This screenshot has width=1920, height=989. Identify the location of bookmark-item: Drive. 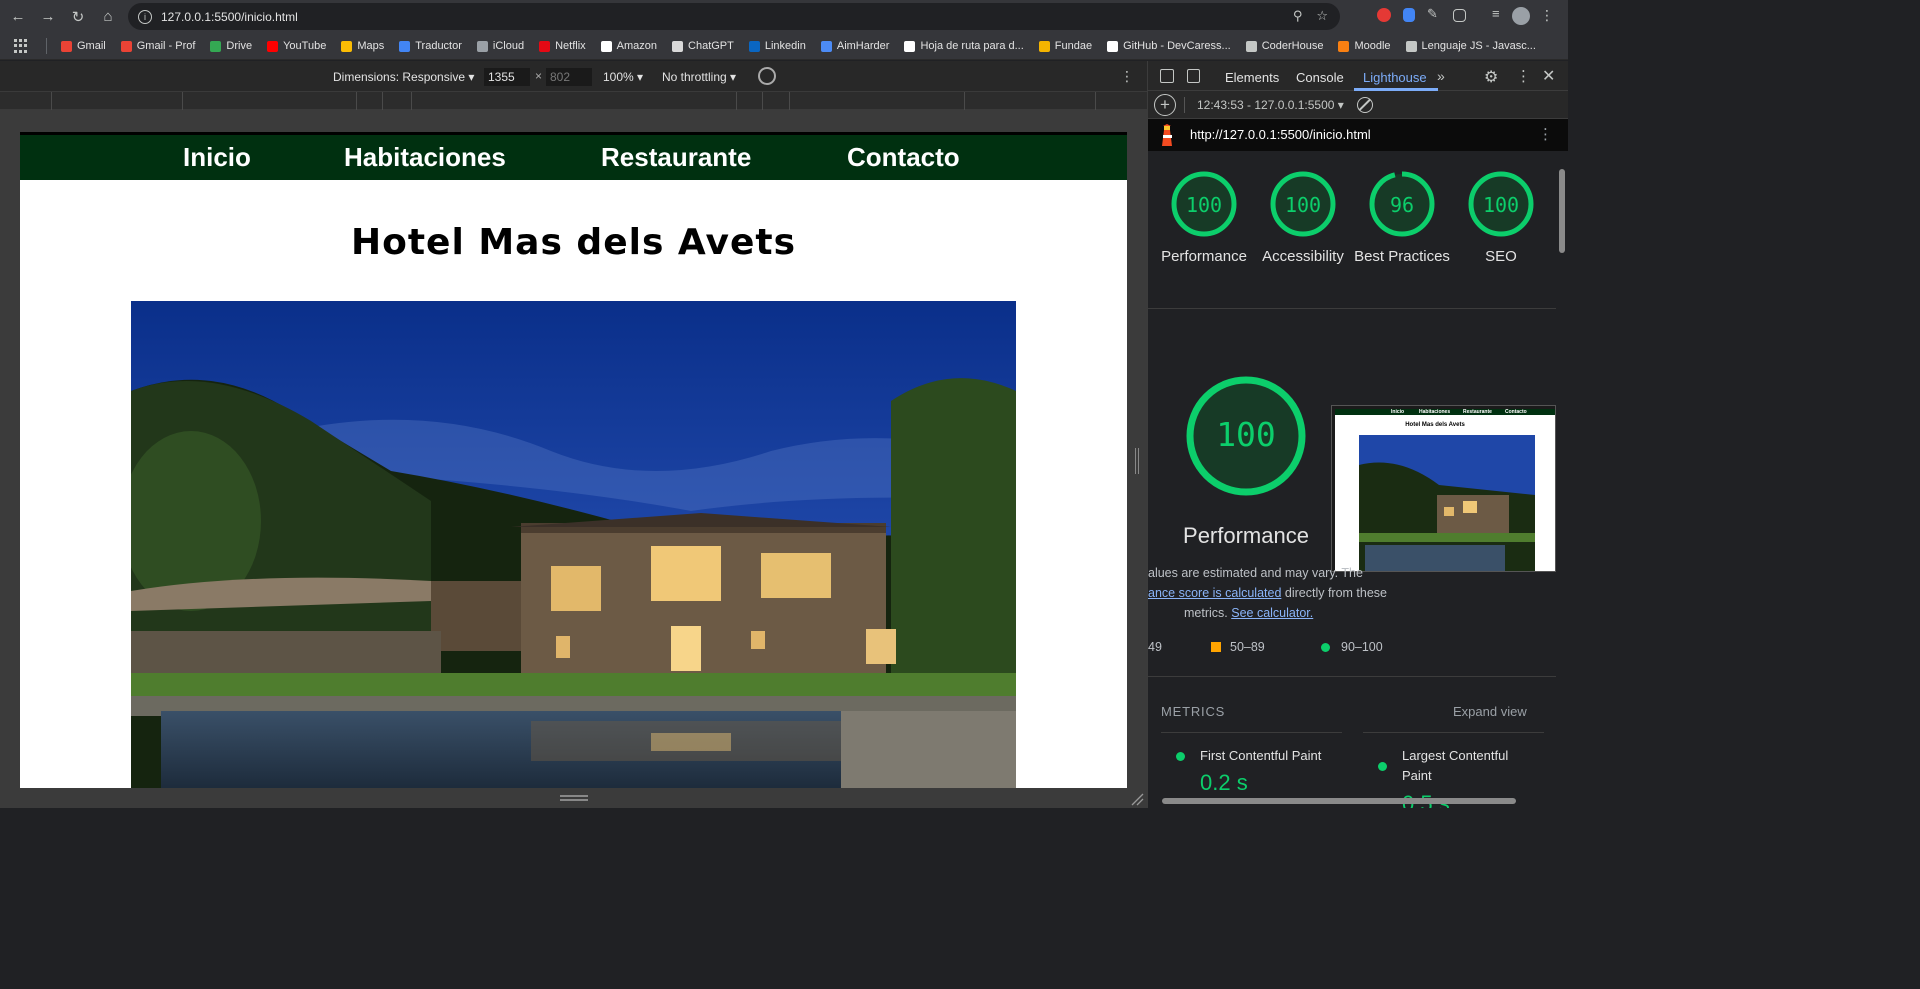
(231, 46).